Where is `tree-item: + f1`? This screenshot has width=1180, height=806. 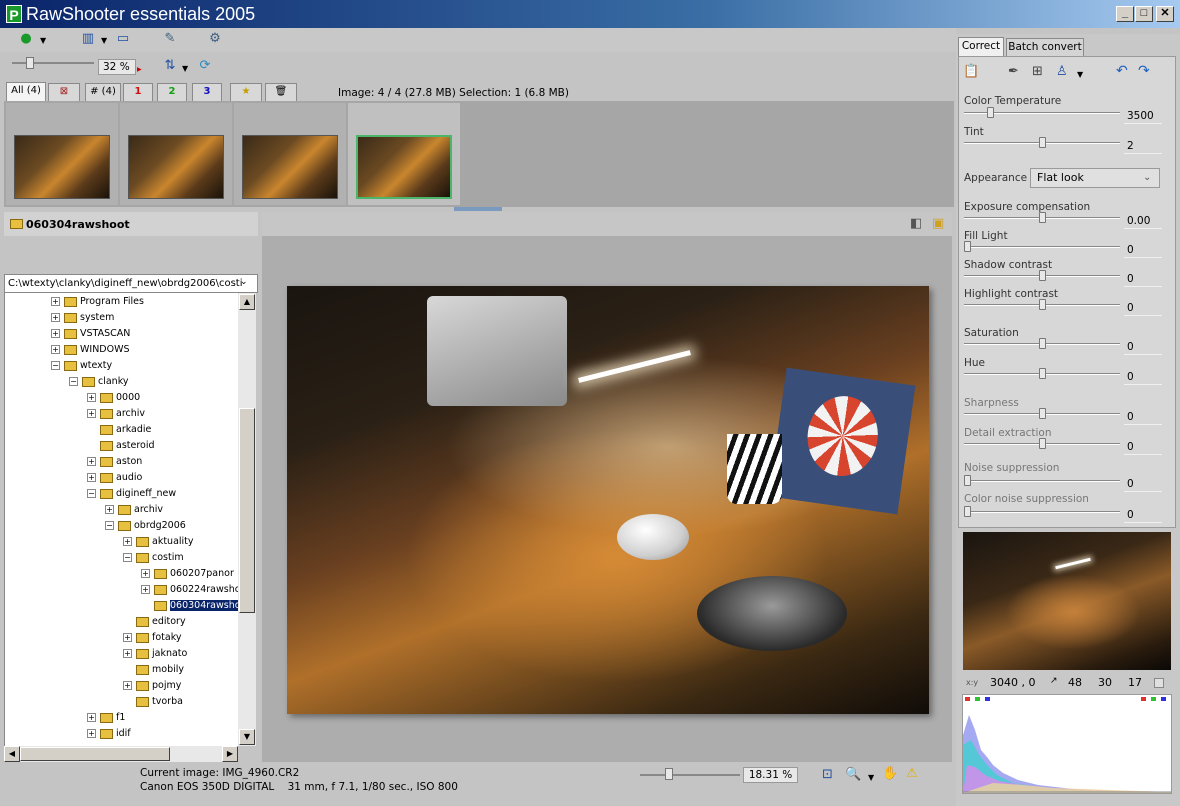 tree-item: + f1 is located at coordinates (106, 718).